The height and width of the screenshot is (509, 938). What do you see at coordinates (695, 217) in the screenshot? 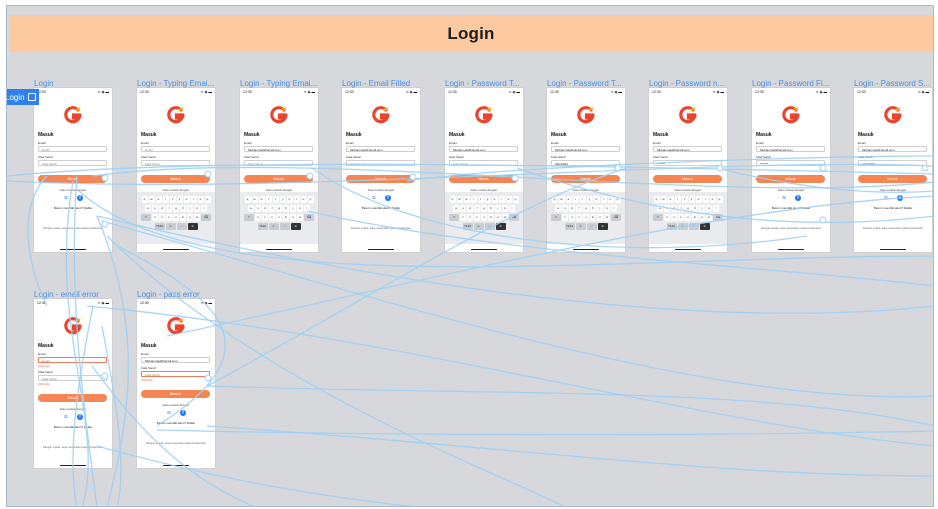
I see `keyboard-key: b` at bounding box center [695, 217].